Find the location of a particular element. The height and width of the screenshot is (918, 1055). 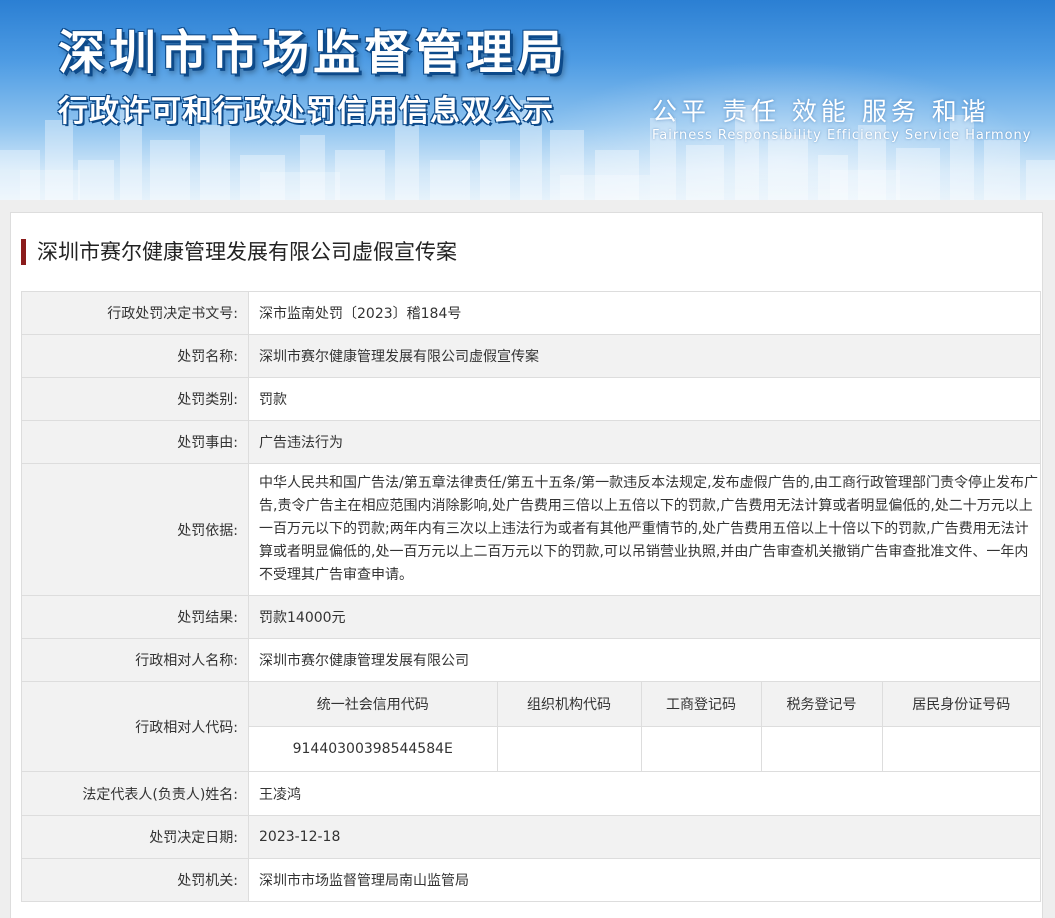

party-name-value: 深圳市赛尔健康管理发展有限公司 is located at coordinates (644, 660).